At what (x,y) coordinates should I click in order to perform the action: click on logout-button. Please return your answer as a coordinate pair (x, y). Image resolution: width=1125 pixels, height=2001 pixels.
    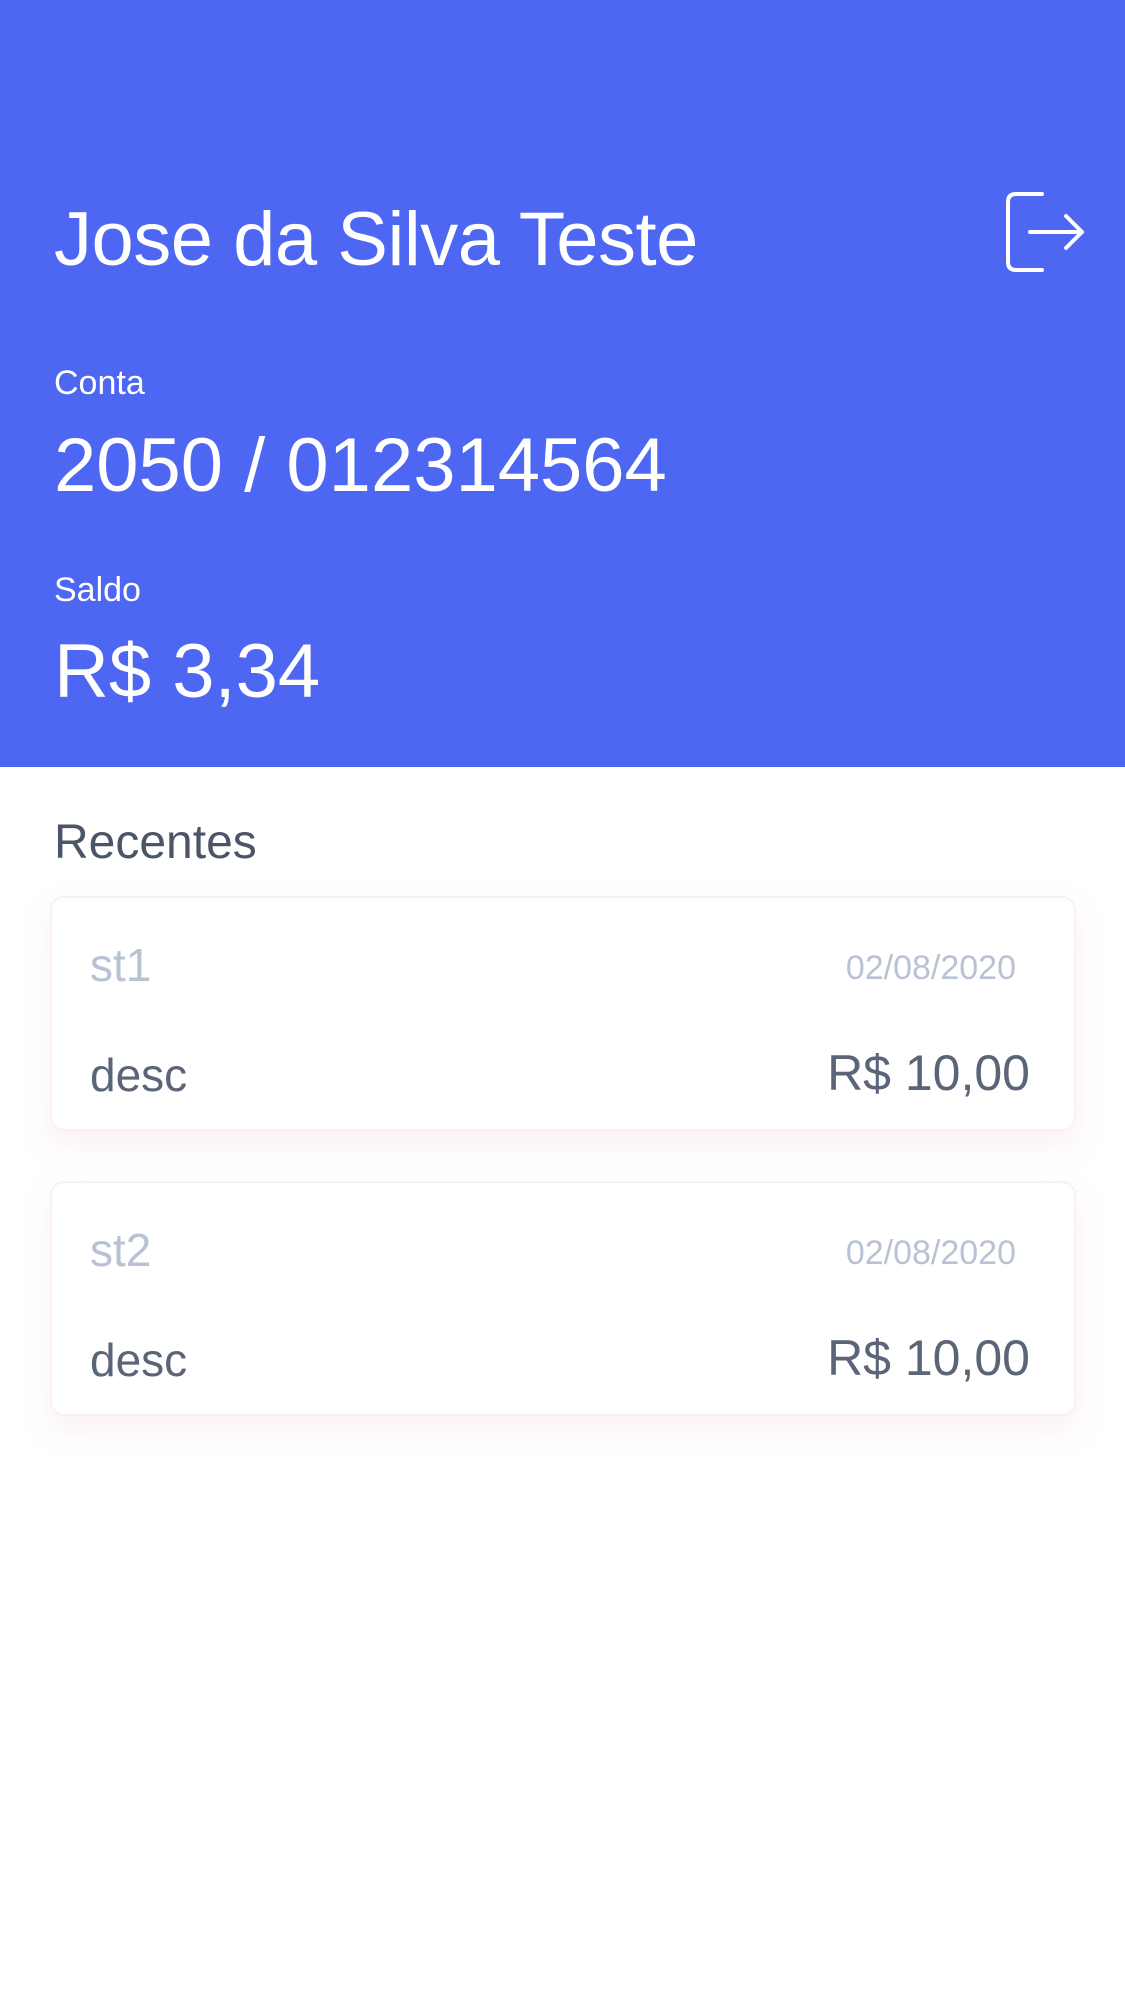
    Looking at the image, I should click on (1044, 232).